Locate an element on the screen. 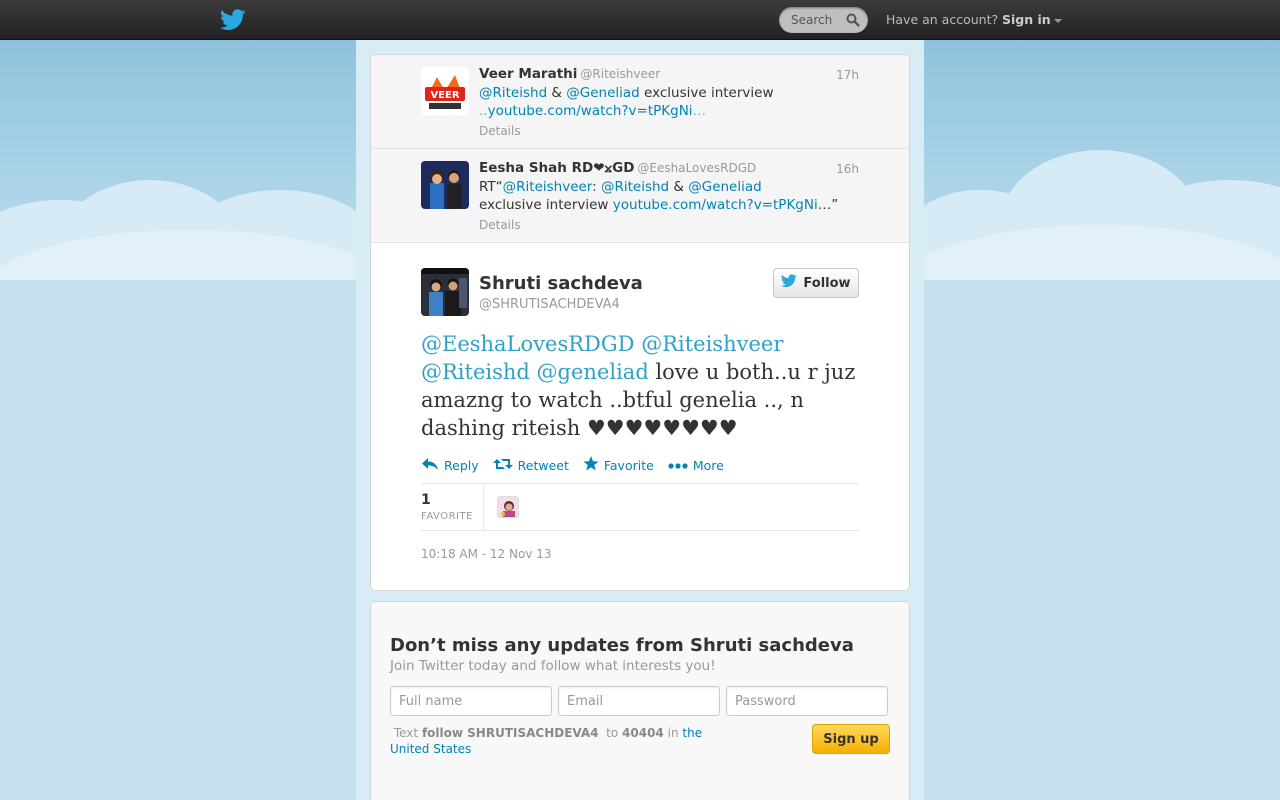 The height and width of the screenshot is (800, 1280). tweet-time: 17h is located at coordinates (847, 75).